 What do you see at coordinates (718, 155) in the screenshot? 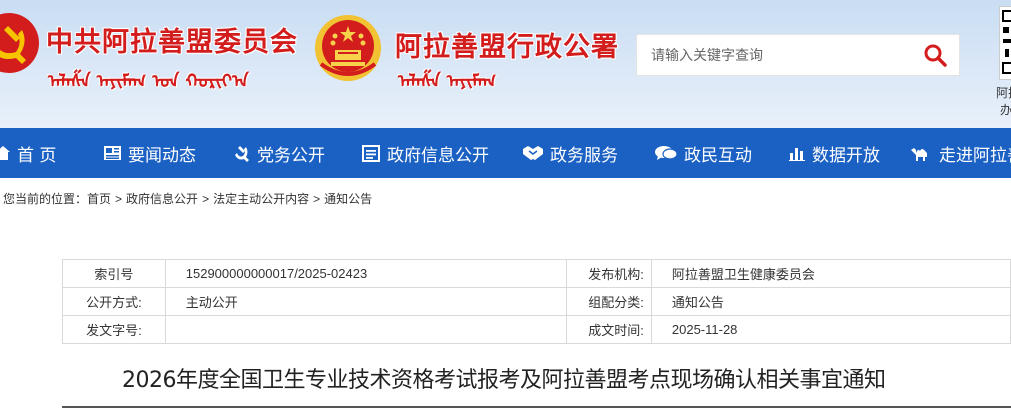
I see `nav-item-label: 政民互动` at bounding box center [718, 155].